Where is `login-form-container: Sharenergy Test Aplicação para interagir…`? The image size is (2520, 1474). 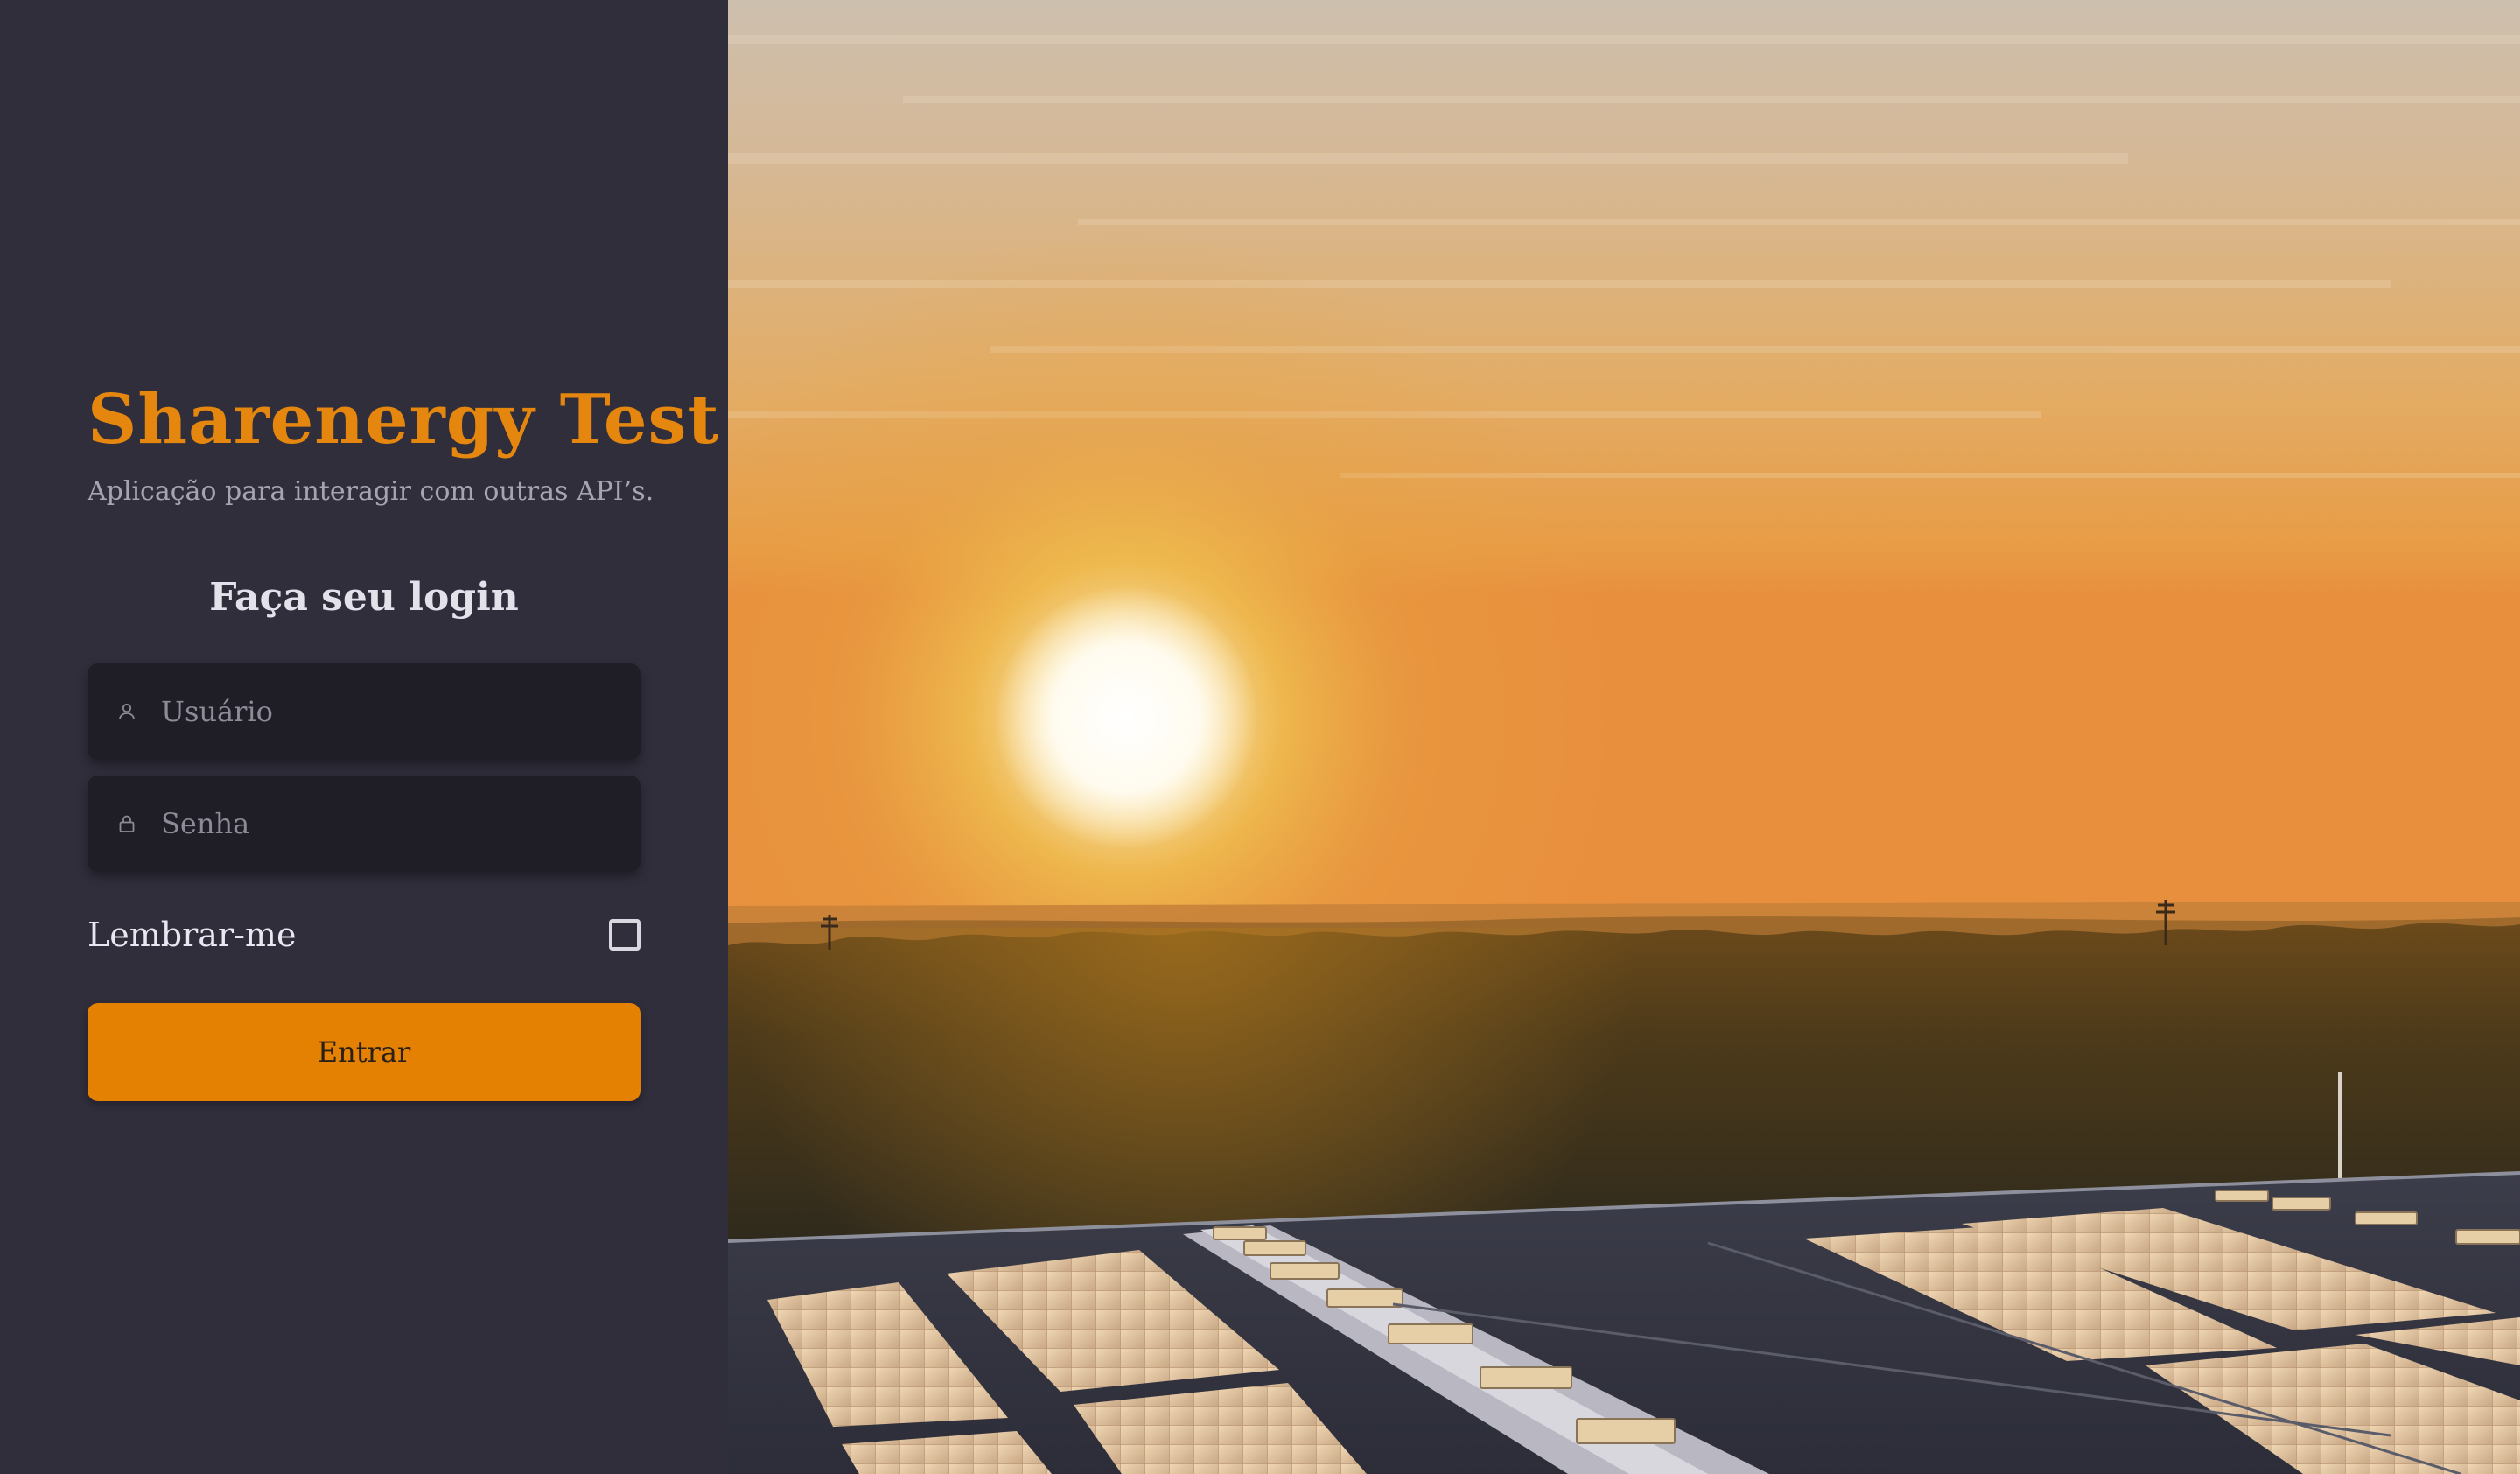 login-form-container: Sharenergy Test Aplicação para interagir… is located at coordinates (404, 738).